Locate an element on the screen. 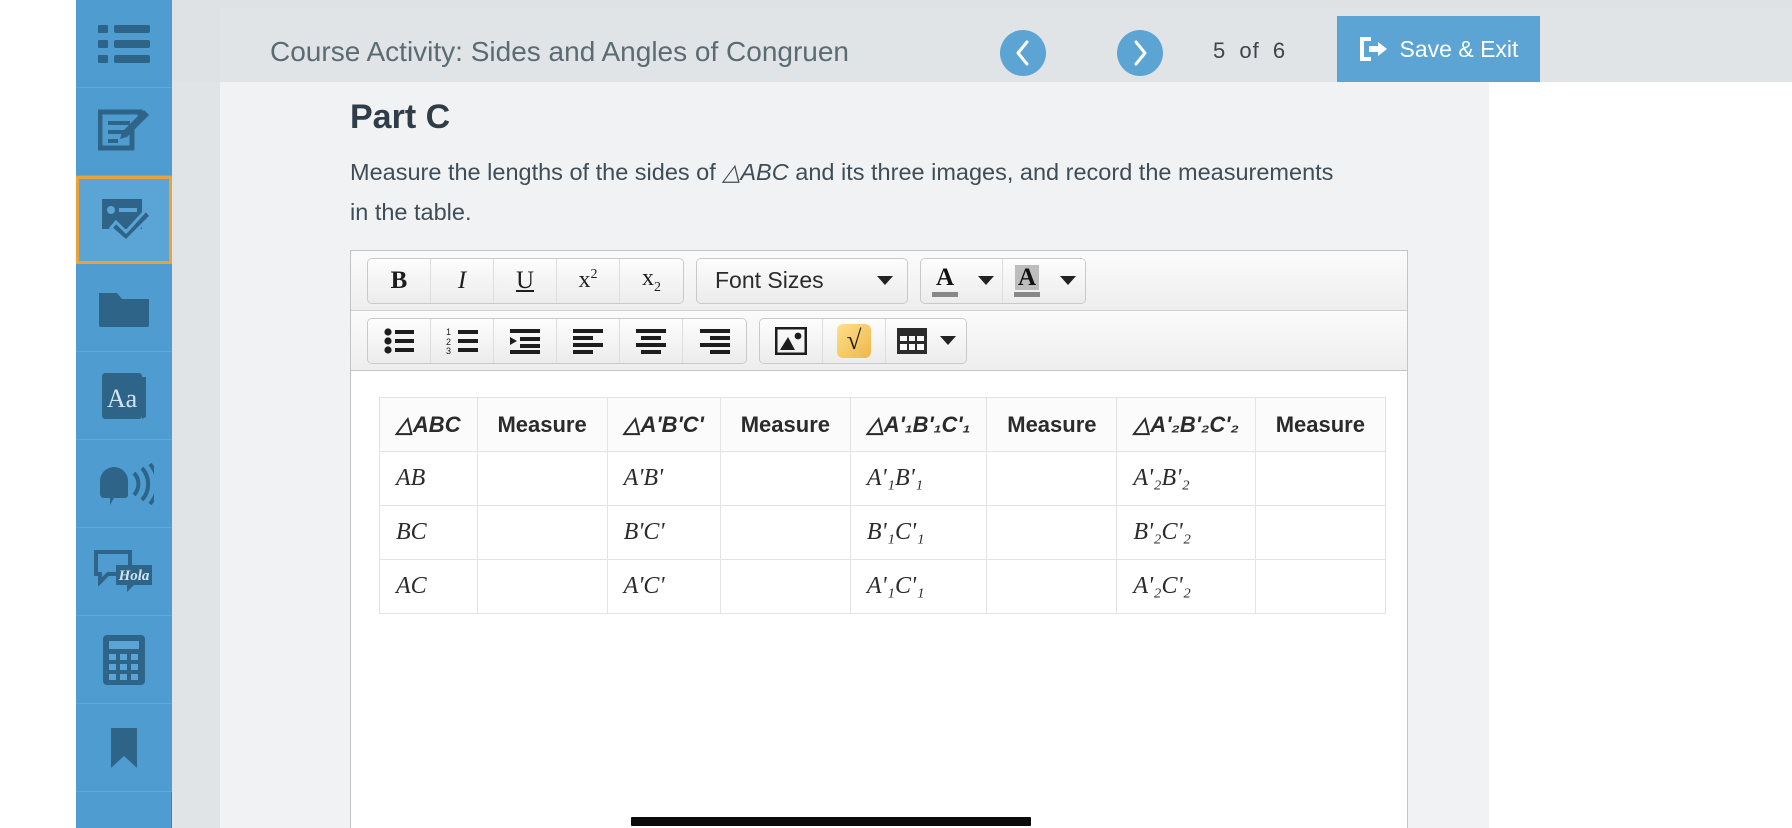  notes-pencil-icon is located at coordinates (124, 132).